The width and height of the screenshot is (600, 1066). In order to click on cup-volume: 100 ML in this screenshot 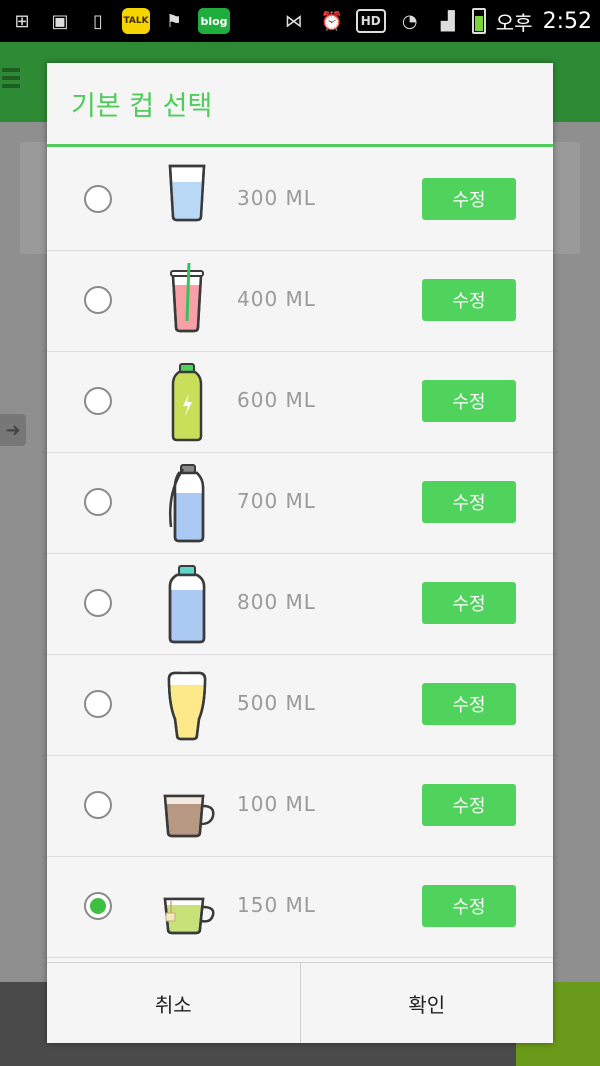, I will do `click(276, 804)`.